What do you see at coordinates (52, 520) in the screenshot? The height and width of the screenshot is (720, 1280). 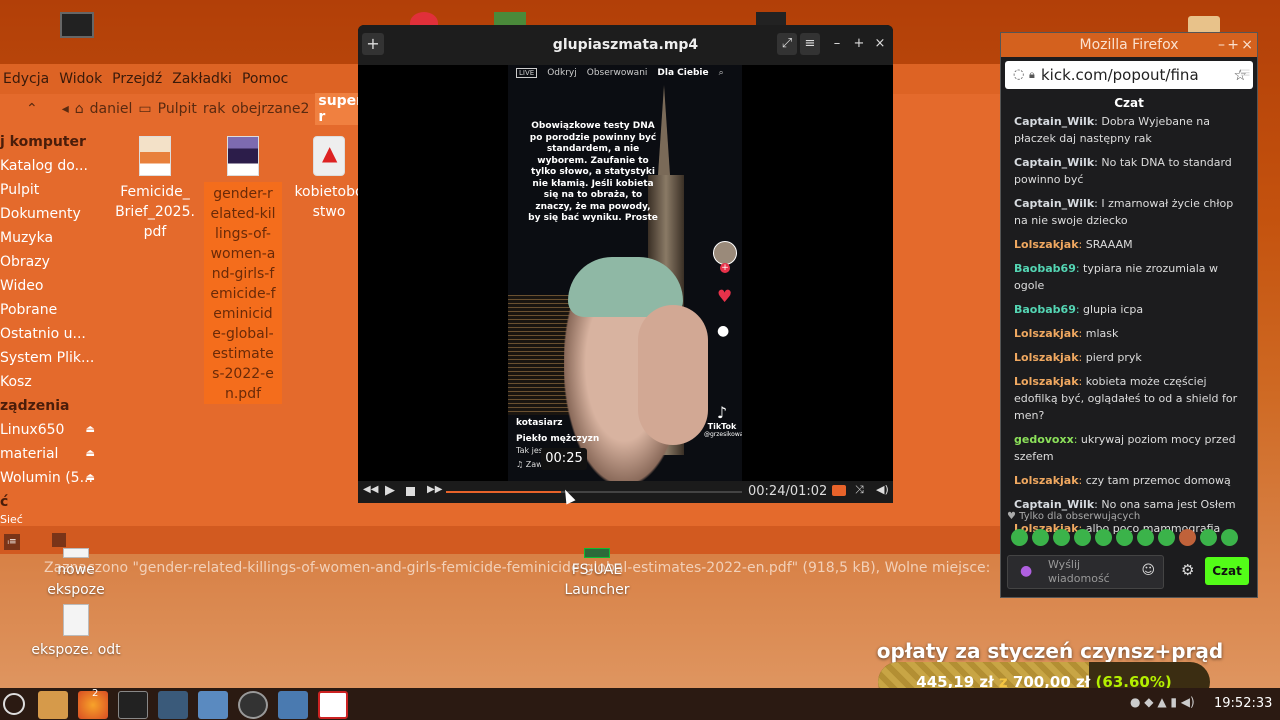 I see `sidebar-item-siec: Sieć` at bounding box center [52, 520].